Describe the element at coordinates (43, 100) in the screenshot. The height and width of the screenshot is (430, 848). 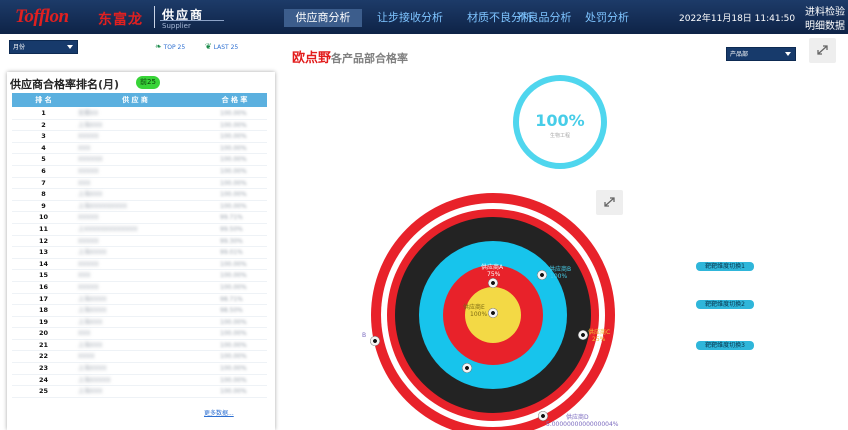
I see `column-header-rank: 排 名` at that location.